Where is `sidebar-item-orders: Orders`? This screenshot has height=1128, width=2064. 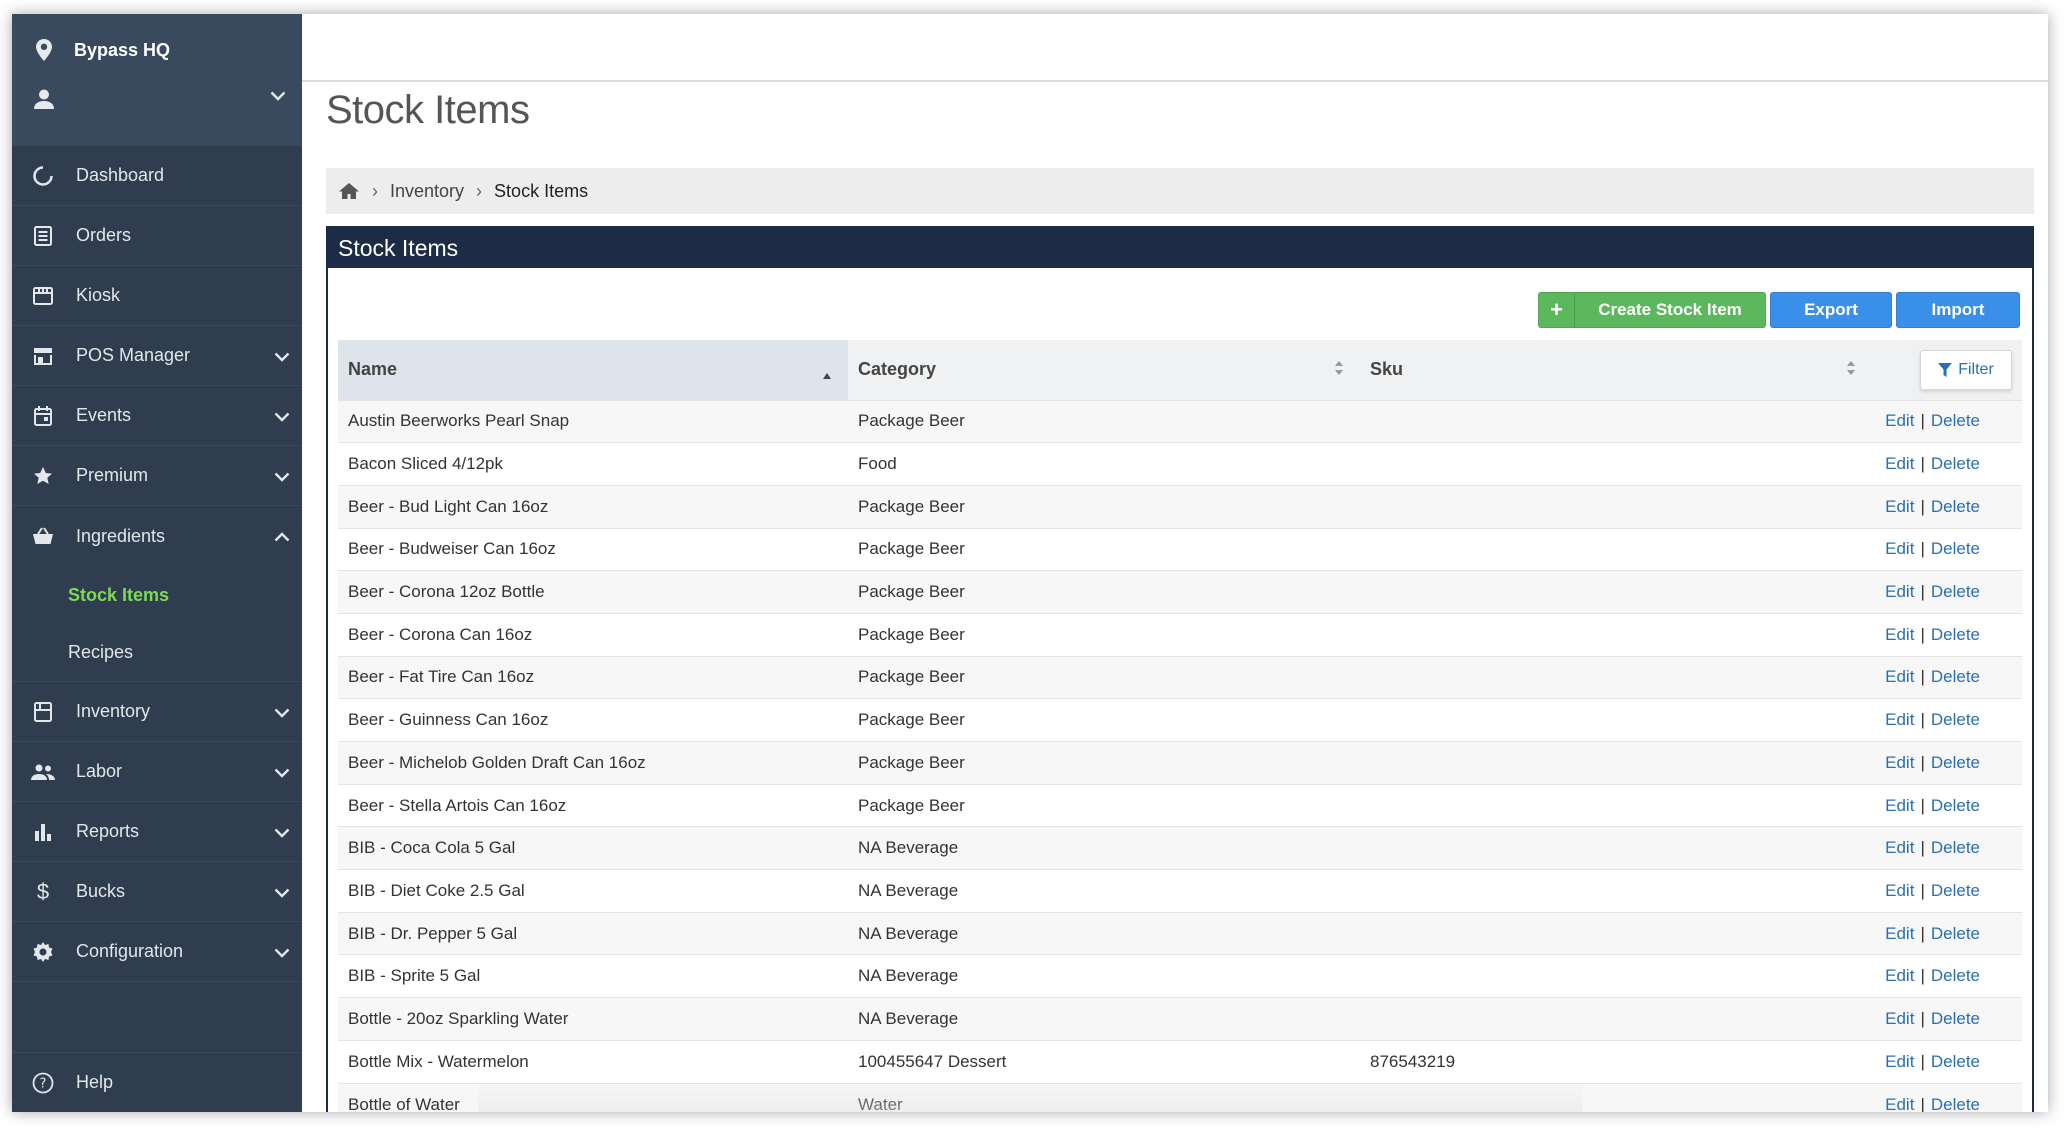
sidebar-item-orders: Orders is located at coordinates (157, 236).